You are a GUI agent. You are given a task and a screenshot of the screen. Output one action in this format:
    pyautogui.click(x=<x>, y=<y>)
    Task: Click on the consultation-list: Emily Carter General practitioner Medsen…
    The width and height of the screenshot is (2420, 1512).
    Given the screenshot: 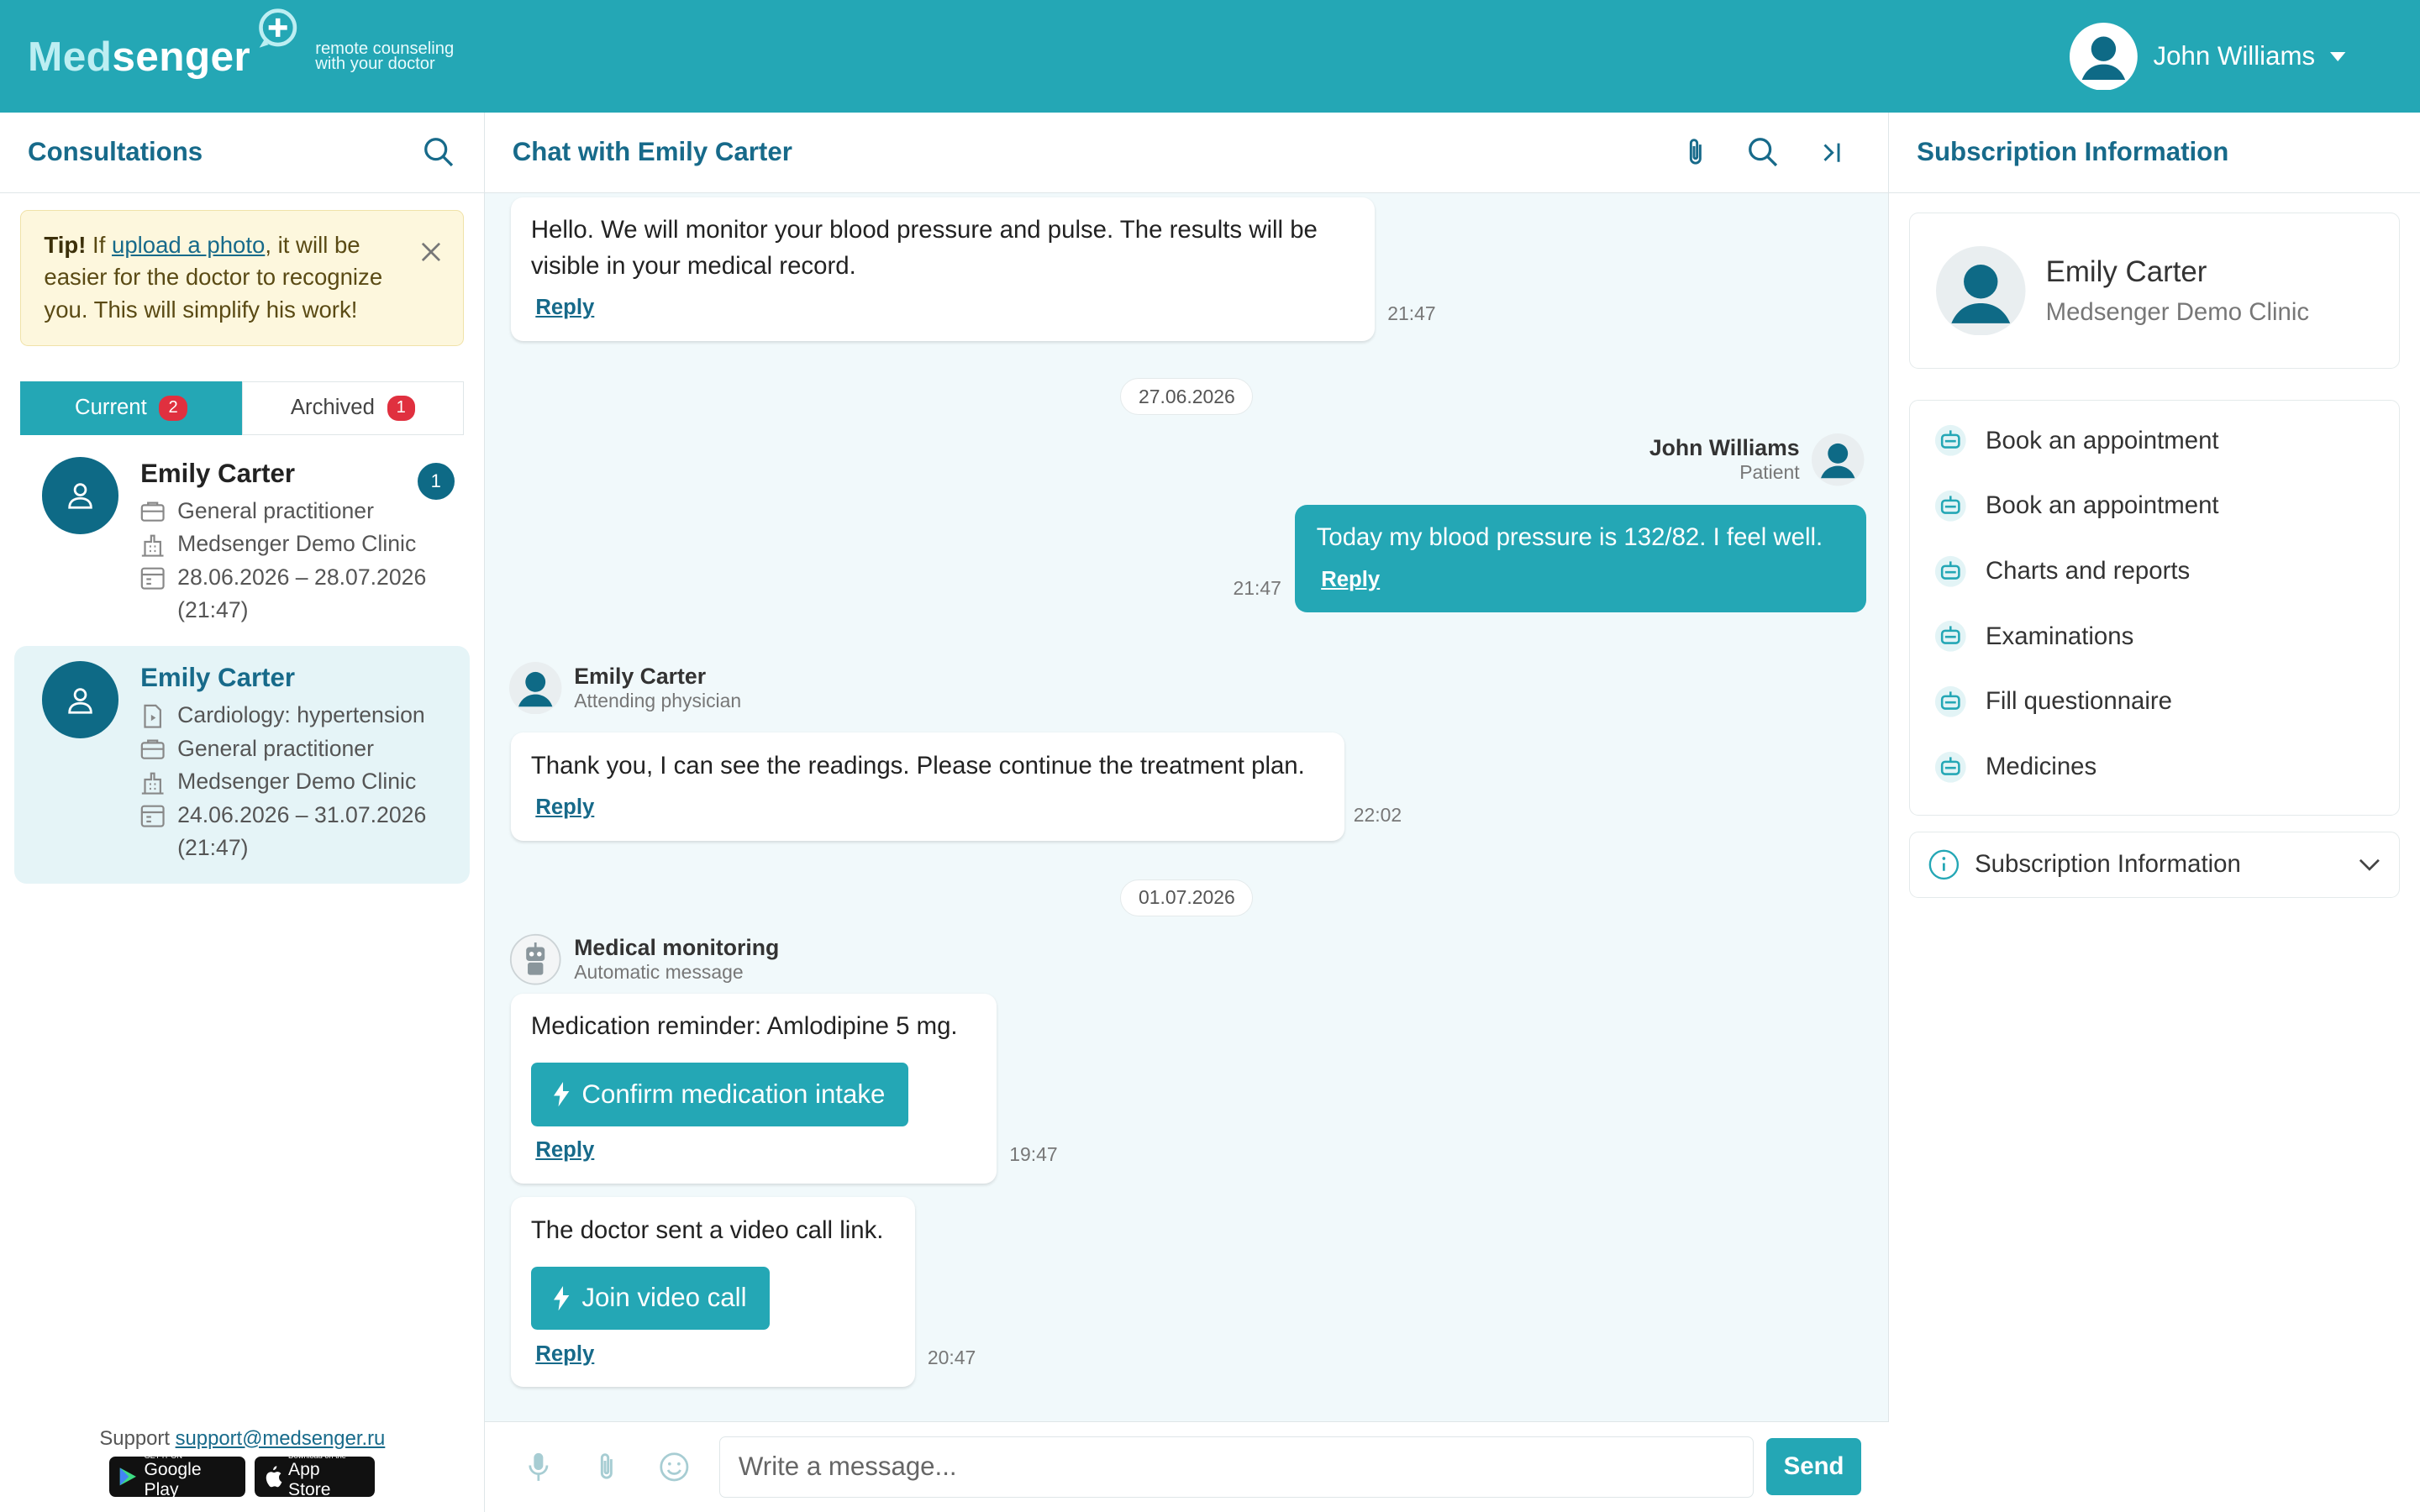 What is the action you would take?
    pyautogui.click(x=242, y=662)
    